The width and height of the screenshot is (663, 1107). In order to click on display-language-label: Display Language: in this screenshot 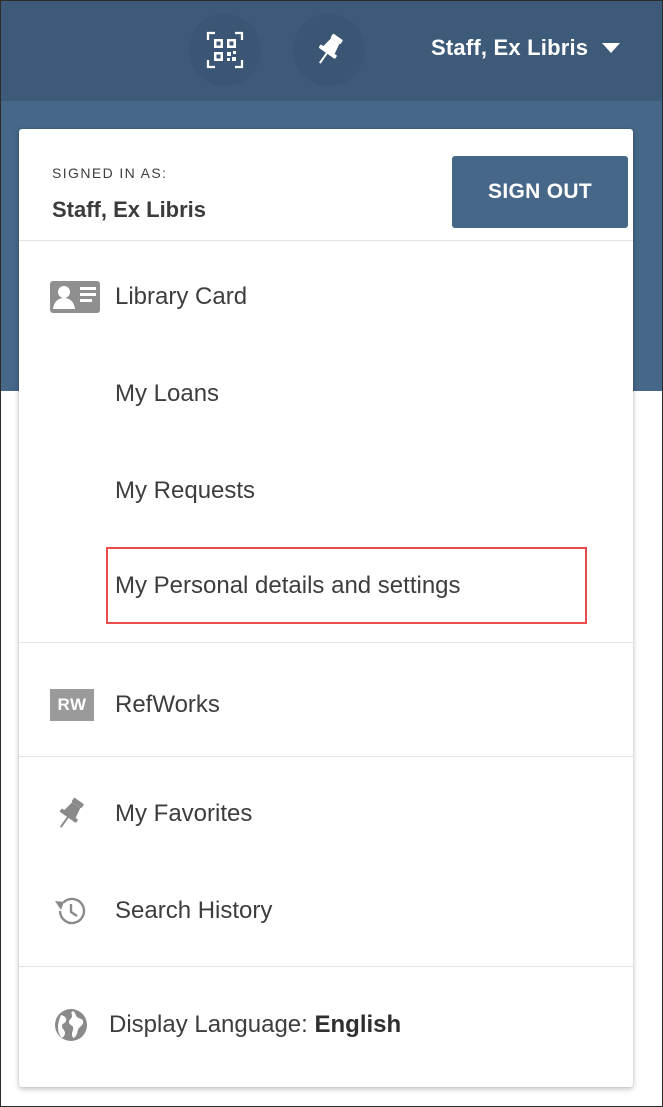, I will do `click(208, 1024)`.